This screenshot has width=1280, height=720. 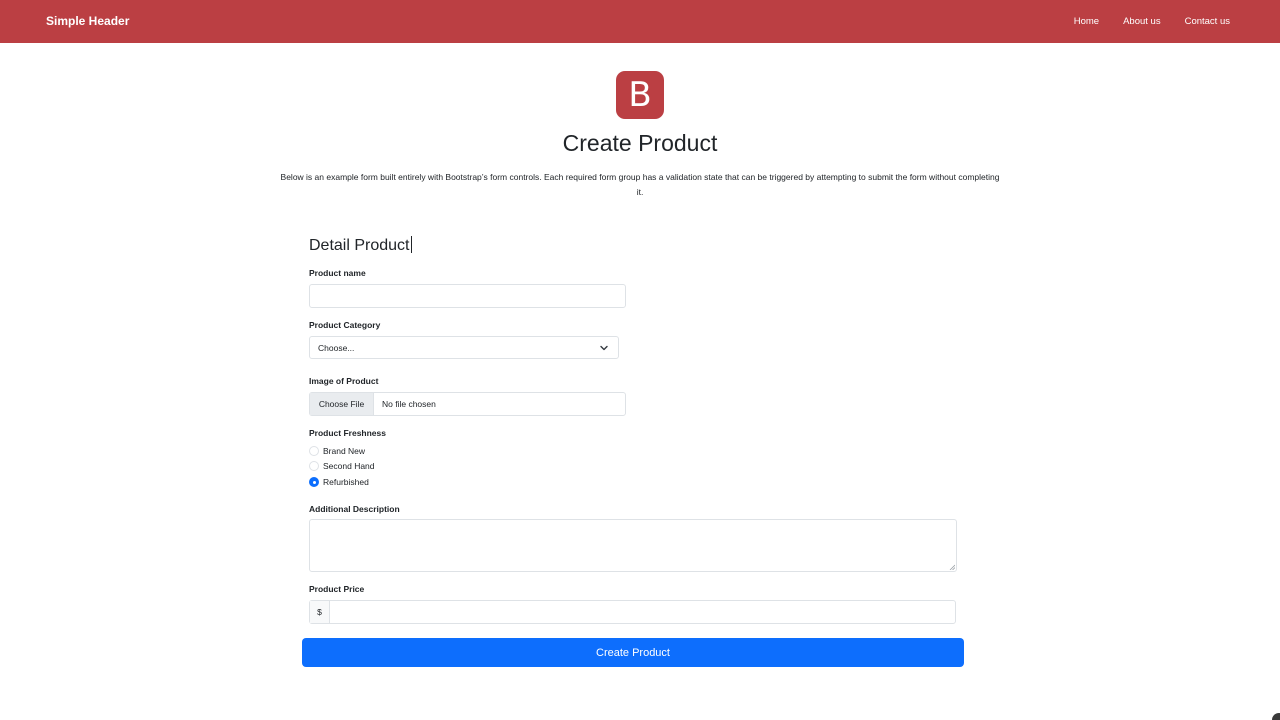 I want to click on product-name-input, so click(x=467, y=296).